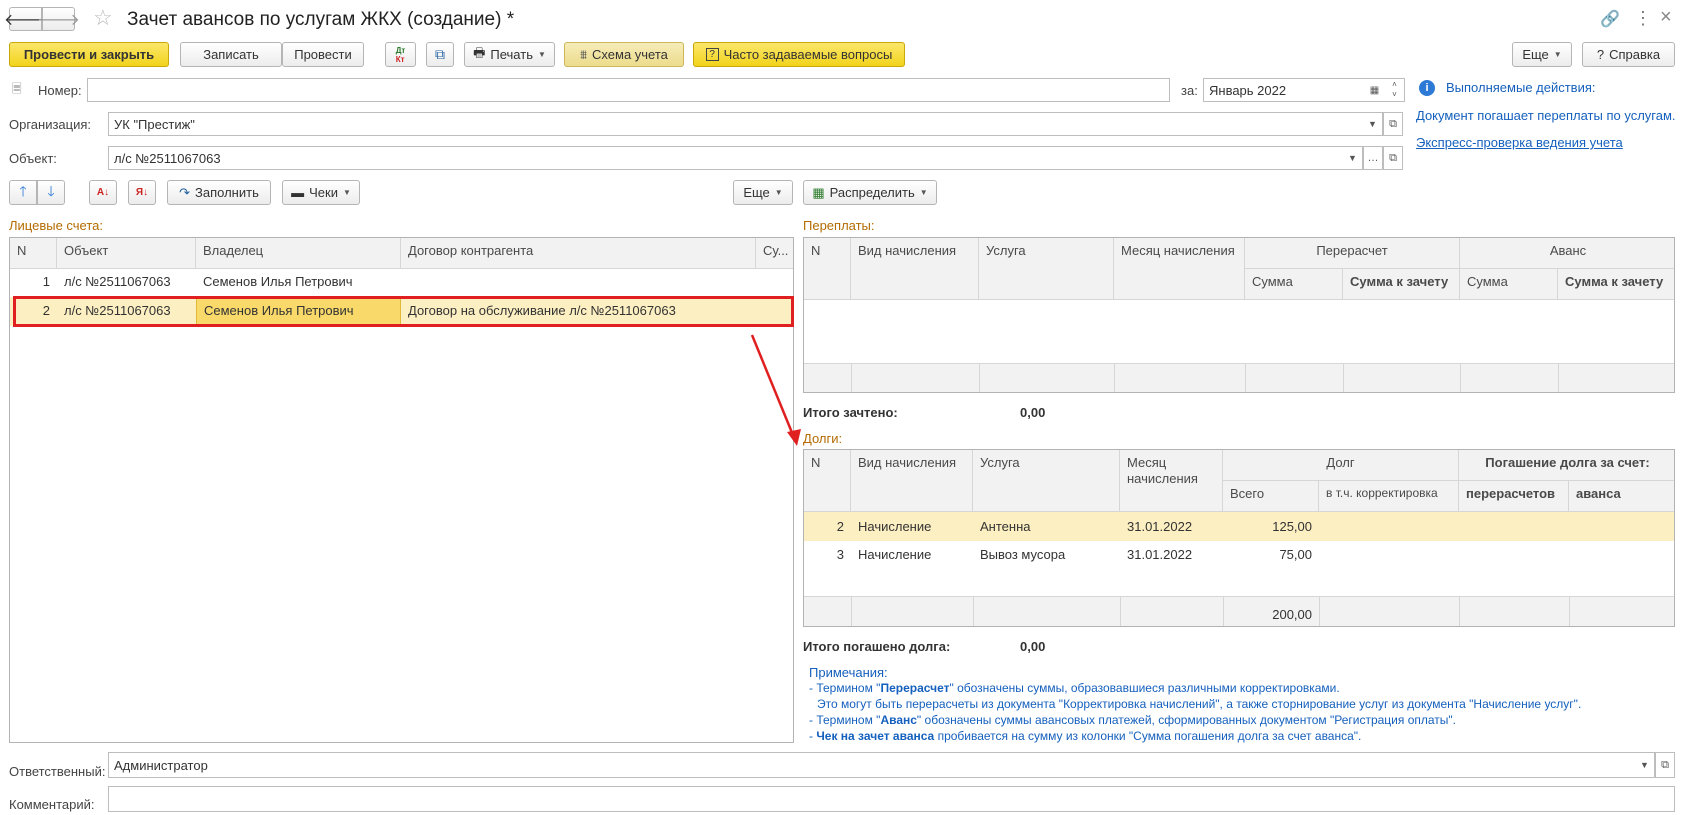  Describe the element at coordinates (185, 192) in the screenshot. I see `fill-arrow-icon: ↷` at that location.